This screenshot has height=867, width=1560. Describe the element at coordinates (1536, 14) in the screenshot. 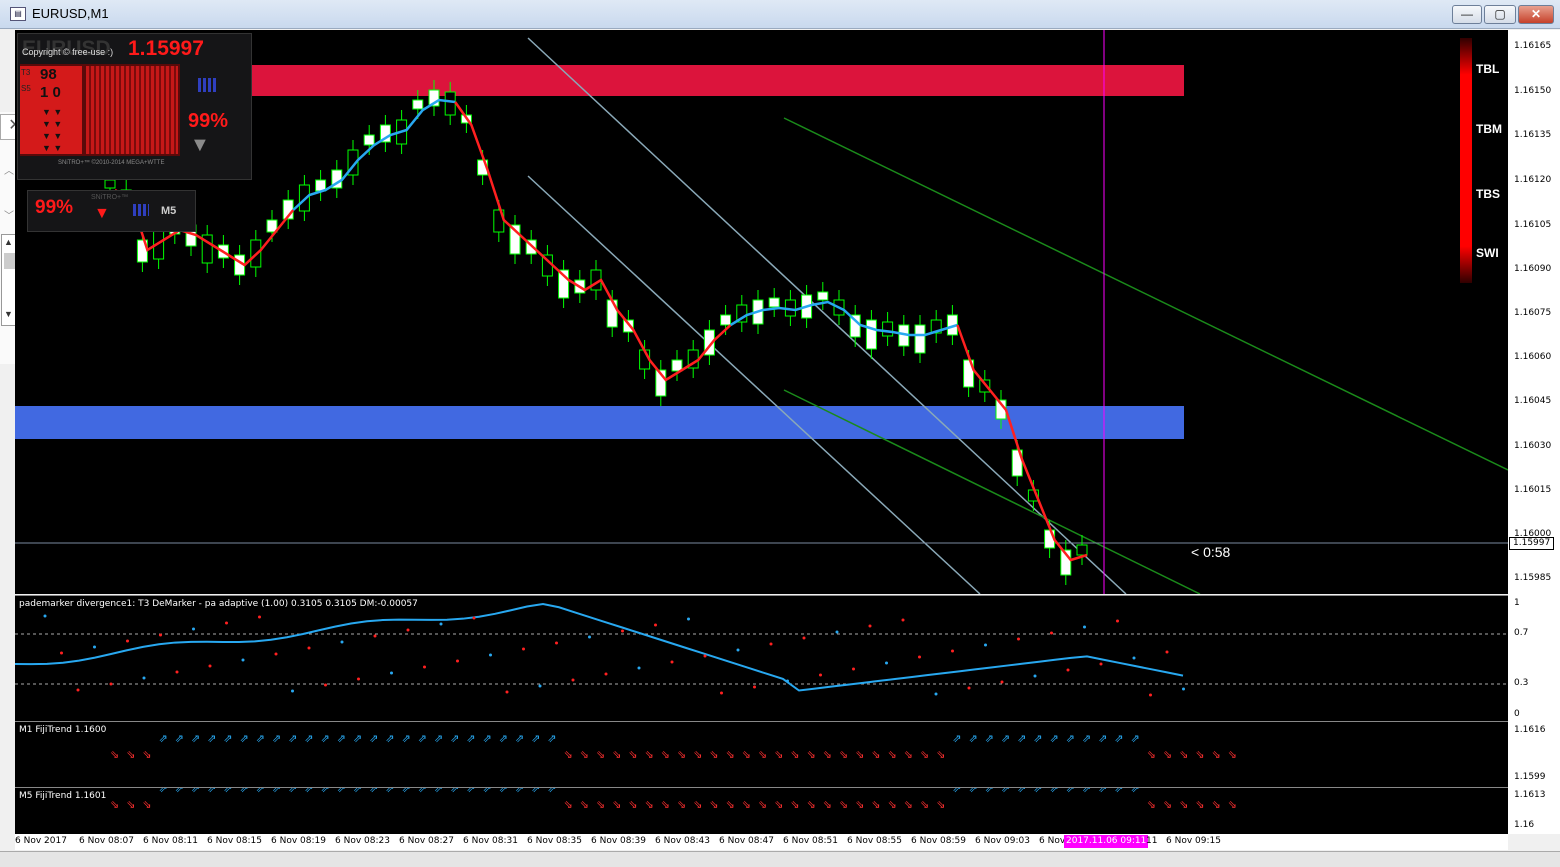

I see `close-button: ✕` at that location.